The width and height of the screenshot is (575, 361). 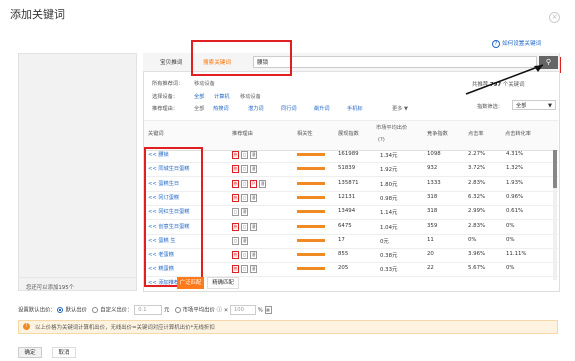 What do you see at coordinates (64, 352) in the screenshot?
I see `cancel-button: 取消` at bounding box center [64, 352].